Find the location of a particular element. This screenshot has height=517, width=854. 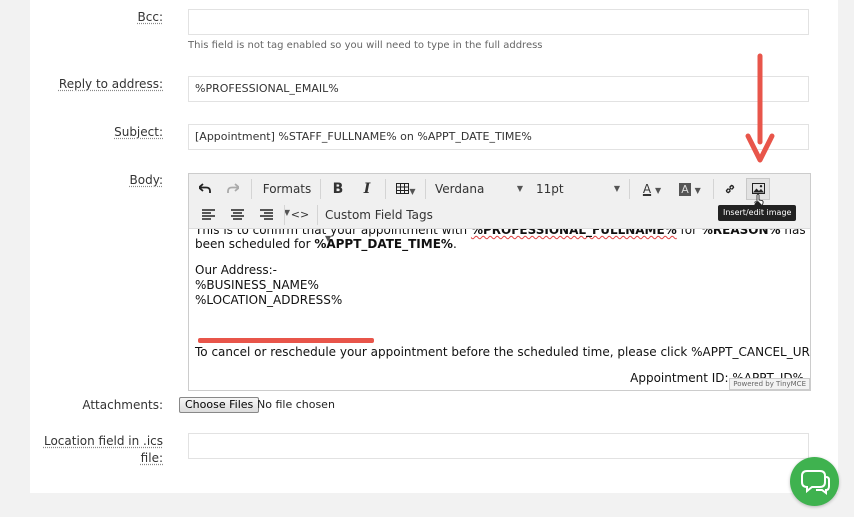

editor-toolbar: Formats ▼ B I ▼ Verdana ▼ 11pt ▼ A ▼ A ▼ is located at coordinates (499, 208).